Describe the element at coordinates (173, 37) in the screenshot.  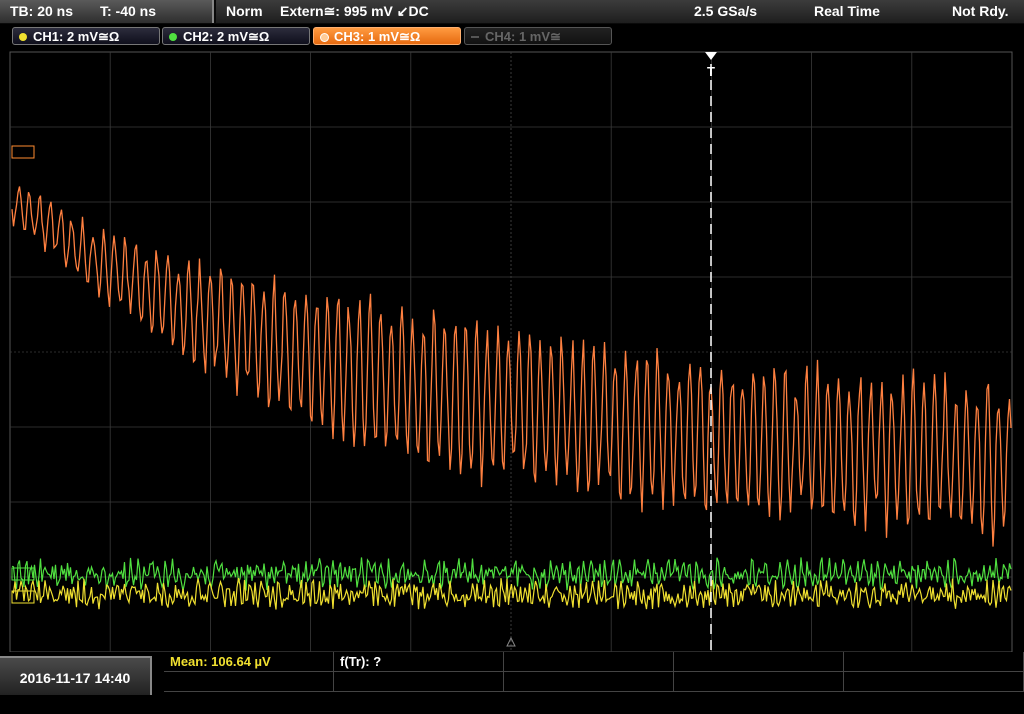
I see `channel-2-indicator-icon` at that location.